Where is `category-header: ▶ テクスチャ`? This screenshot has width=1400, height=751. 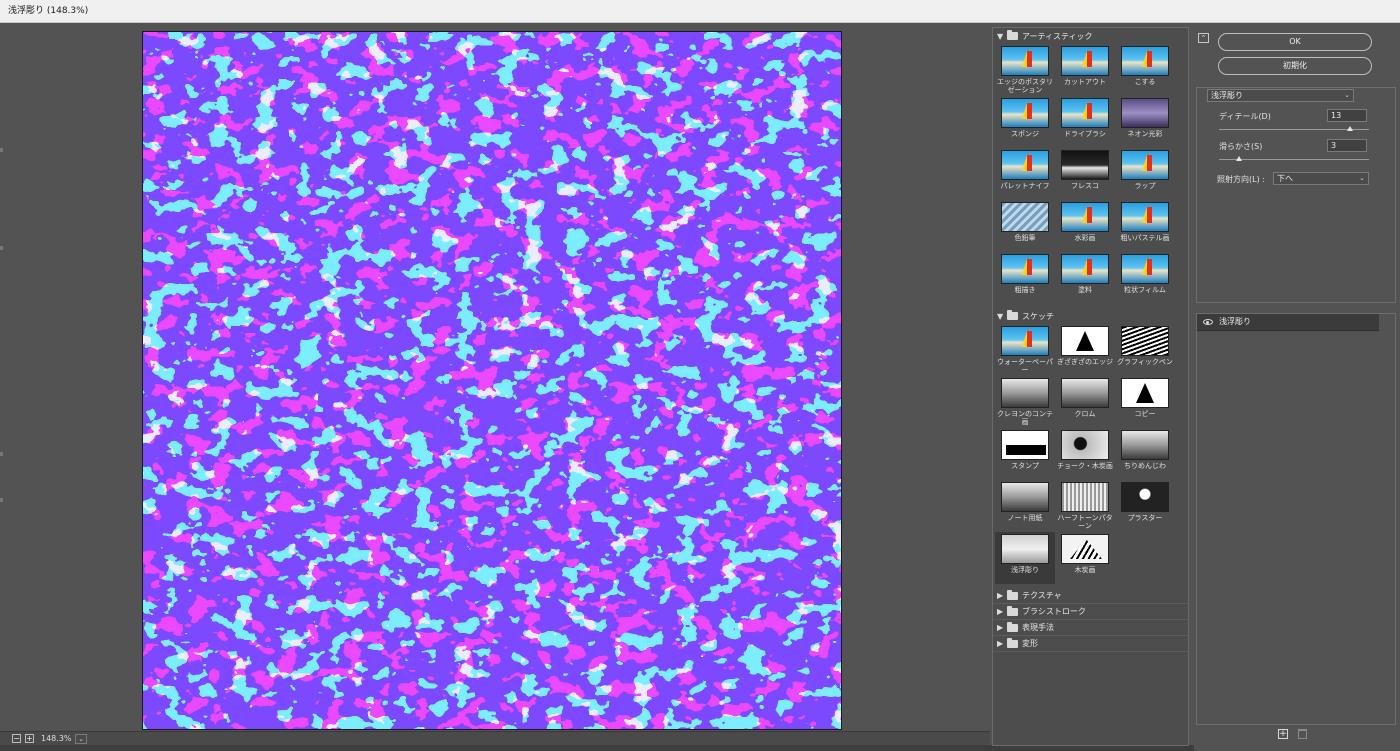 category-header: ▶ テクスチャ is located at coordinates (1090, 596).